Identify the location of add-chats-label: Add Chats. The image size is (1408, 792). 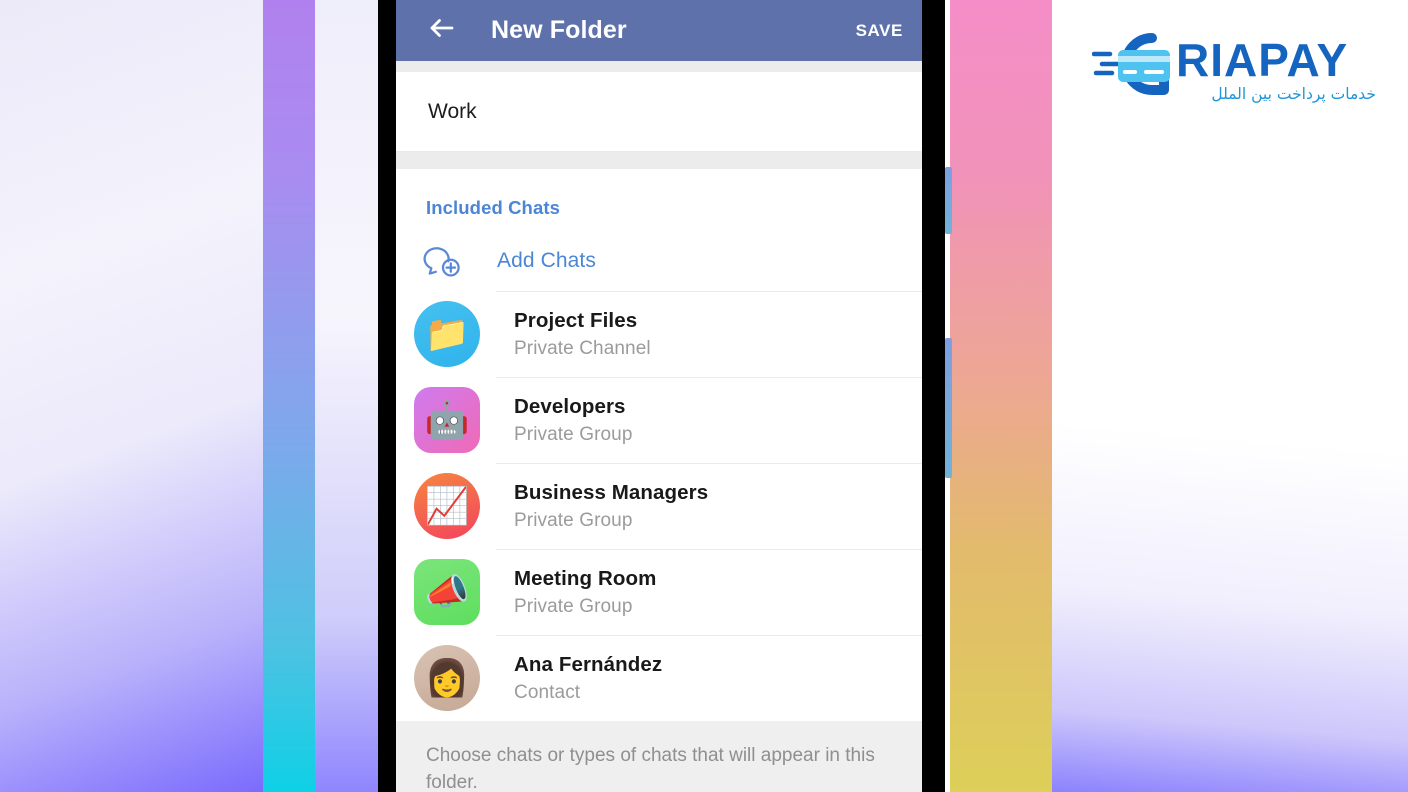
(546, 260).